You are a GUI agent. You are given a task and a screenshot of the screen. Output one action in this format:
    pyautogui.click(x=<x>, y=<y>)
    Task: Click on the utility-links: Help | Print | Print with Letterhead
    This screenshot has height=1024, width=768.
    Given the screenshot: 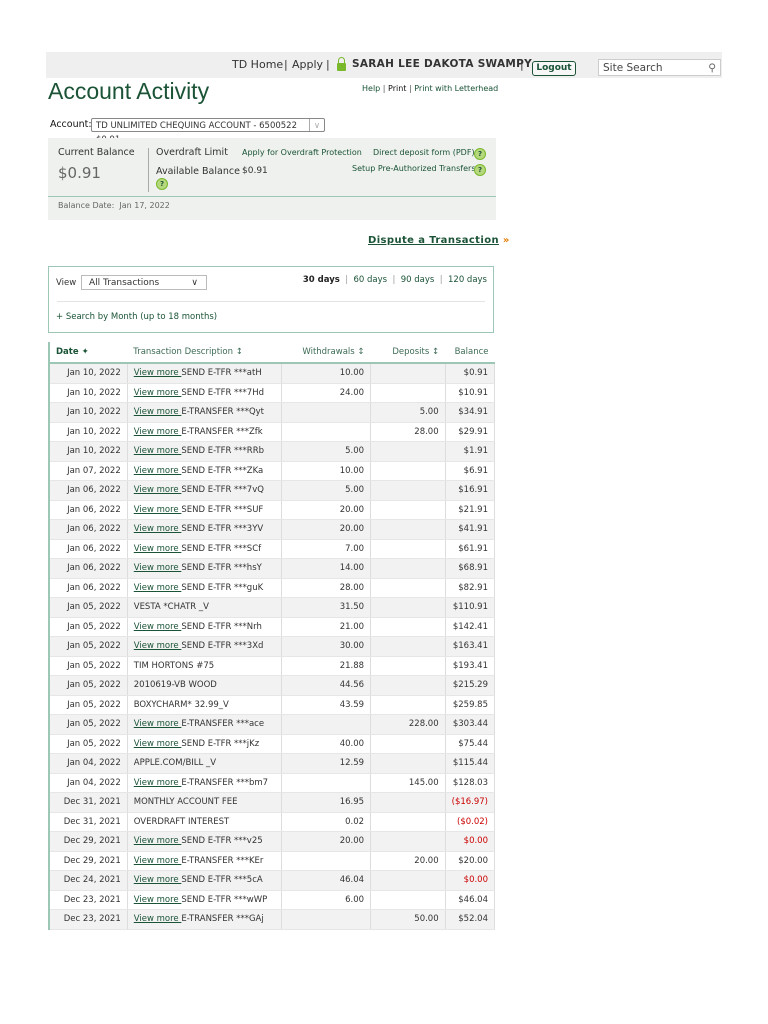 What is the action you would take?
    pyautogui.click(x=430, y=88)
    